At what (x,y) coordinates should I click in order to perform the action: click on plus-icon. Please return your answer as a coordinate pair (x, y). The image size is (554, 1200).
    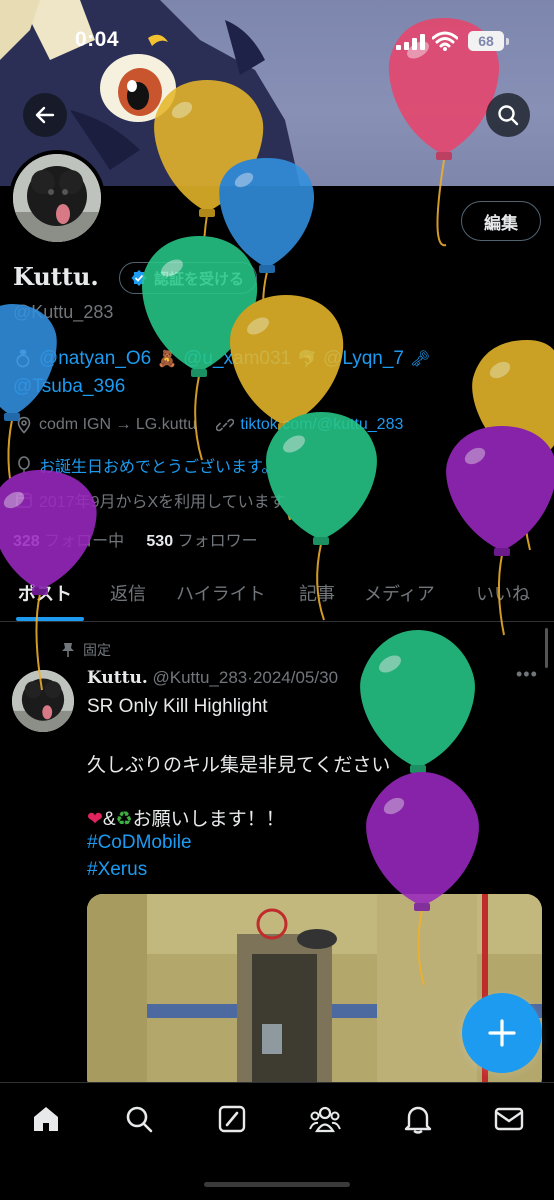
    Looking at the image, I should click on (502, 1033).